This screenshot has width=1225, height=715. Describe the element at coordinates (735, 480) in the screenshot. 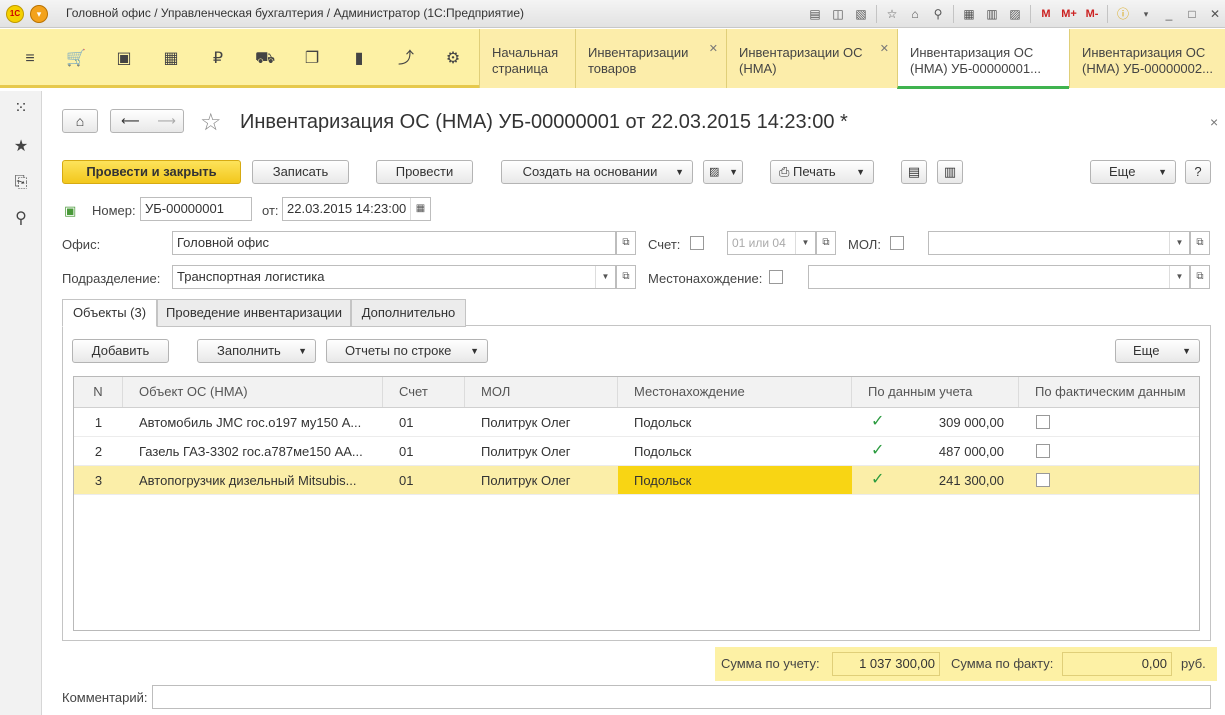

I see `location-cell-current: Подольск` at that location.